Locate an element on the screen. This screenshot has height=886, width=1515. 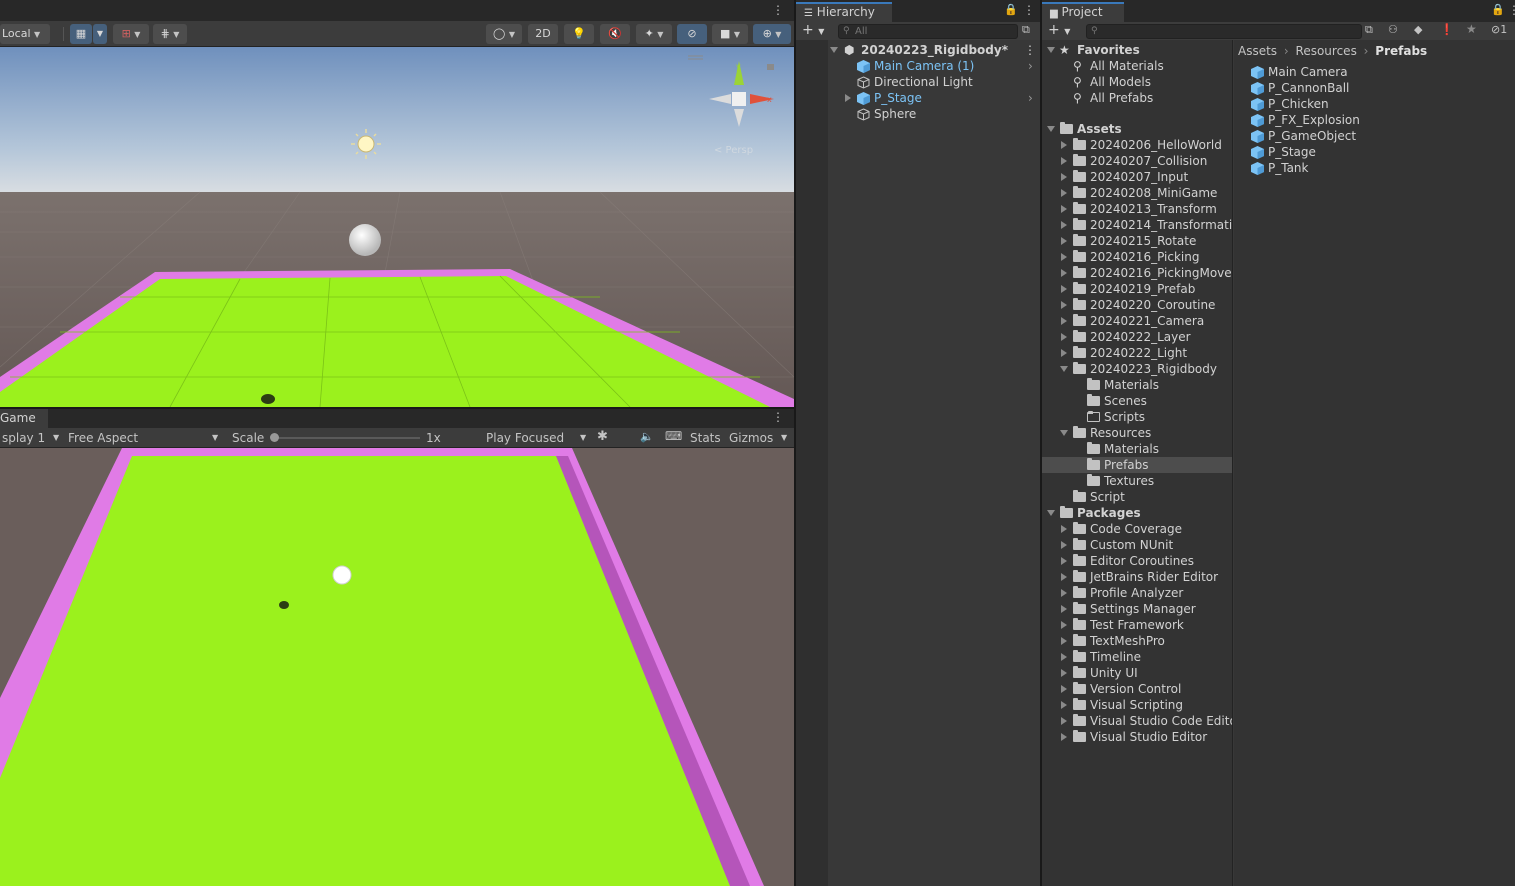
tab-game: Game is located at coordinates (24, 418).